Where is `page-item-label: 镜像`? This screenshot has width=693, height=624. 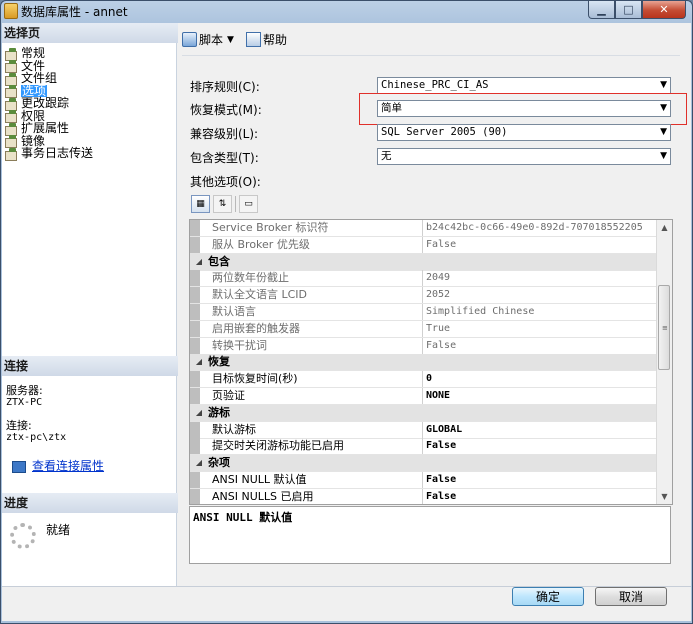
page-item-label: 镜像 is located at coordinates (33, 140).